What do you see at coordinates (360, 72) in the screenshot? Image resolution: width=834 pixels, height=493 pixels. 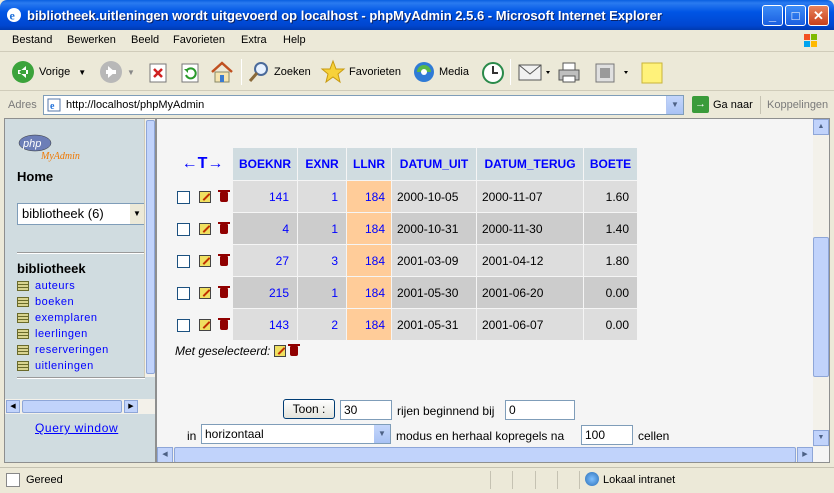 I see `favorites-button: Favorieten` at bounding box center [360, 72].